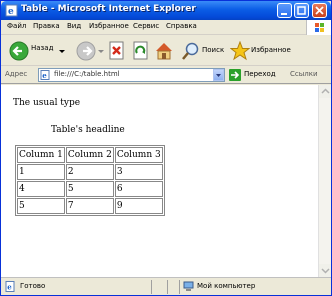  I want to click on window-title: Table - Microsoft Internet Explorer, so click(108, 9).